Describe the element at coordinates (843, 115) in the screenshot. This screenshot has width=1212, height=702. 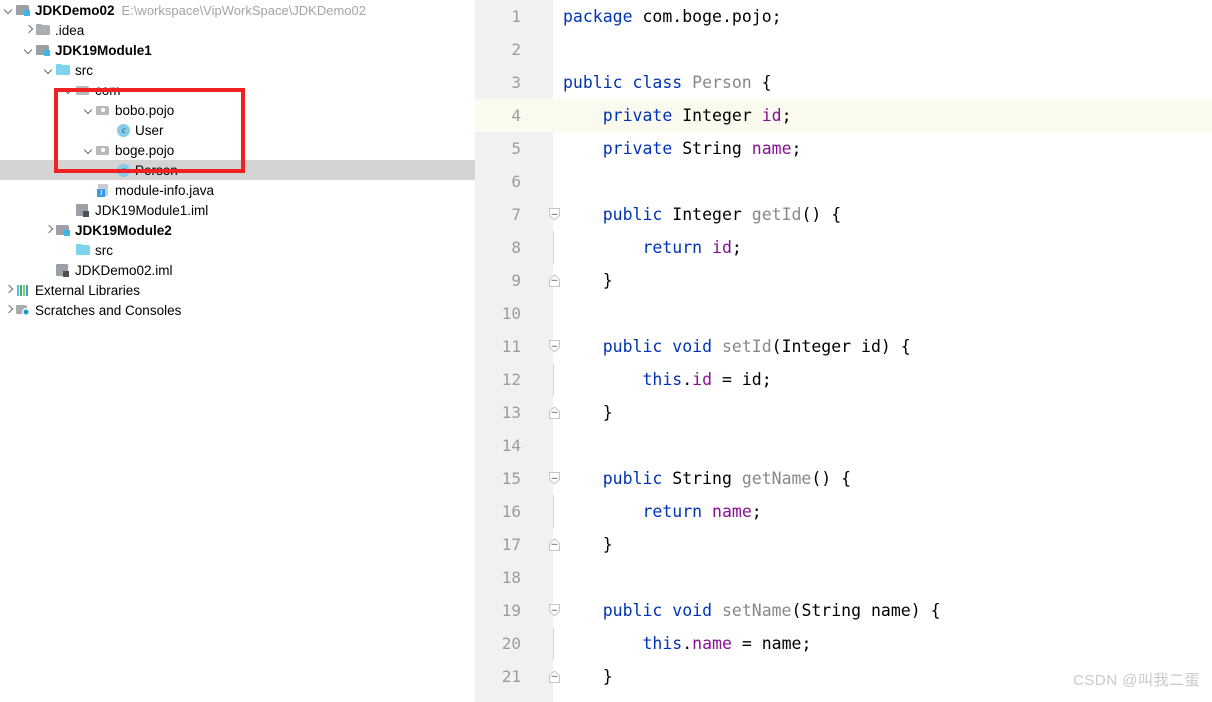
I see `code-line: 4 private Integer id;` at that location.